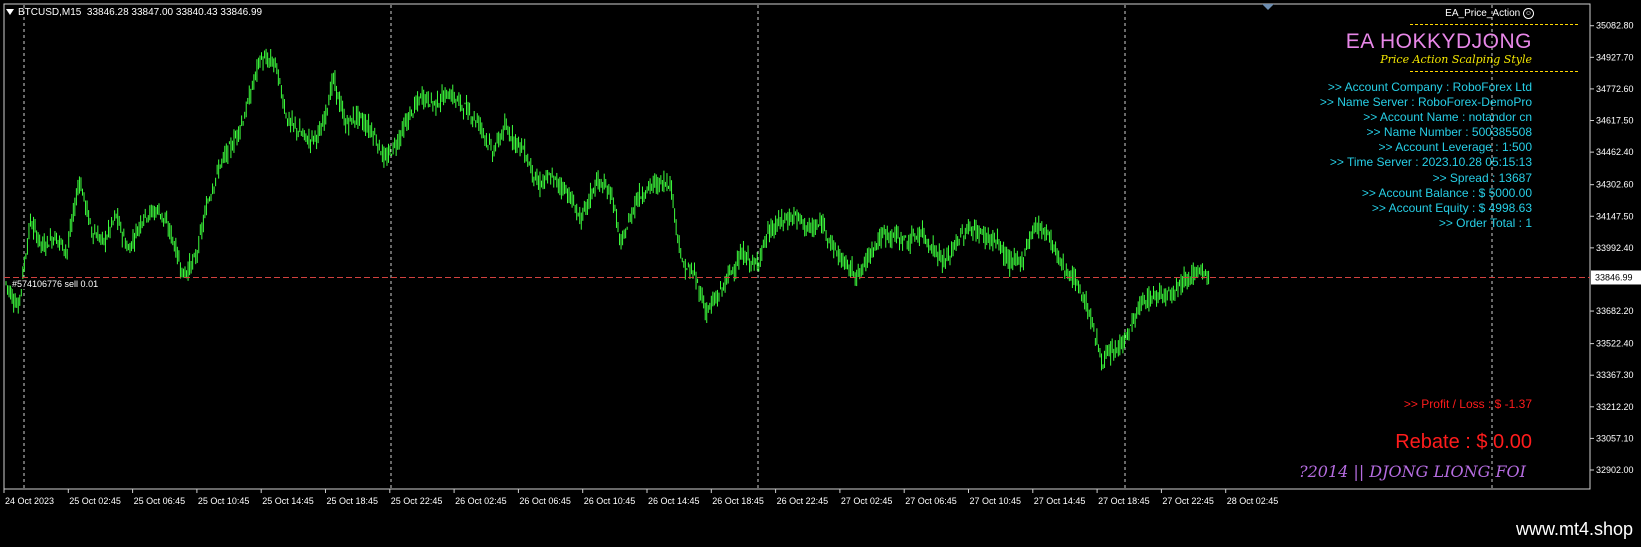 The image size is (1641, 547). What do you see at coordinates (610, 501) in the screenshot?
I see `x-tick-label: 26 Oct 10:45` at bounding box center [610, 501].